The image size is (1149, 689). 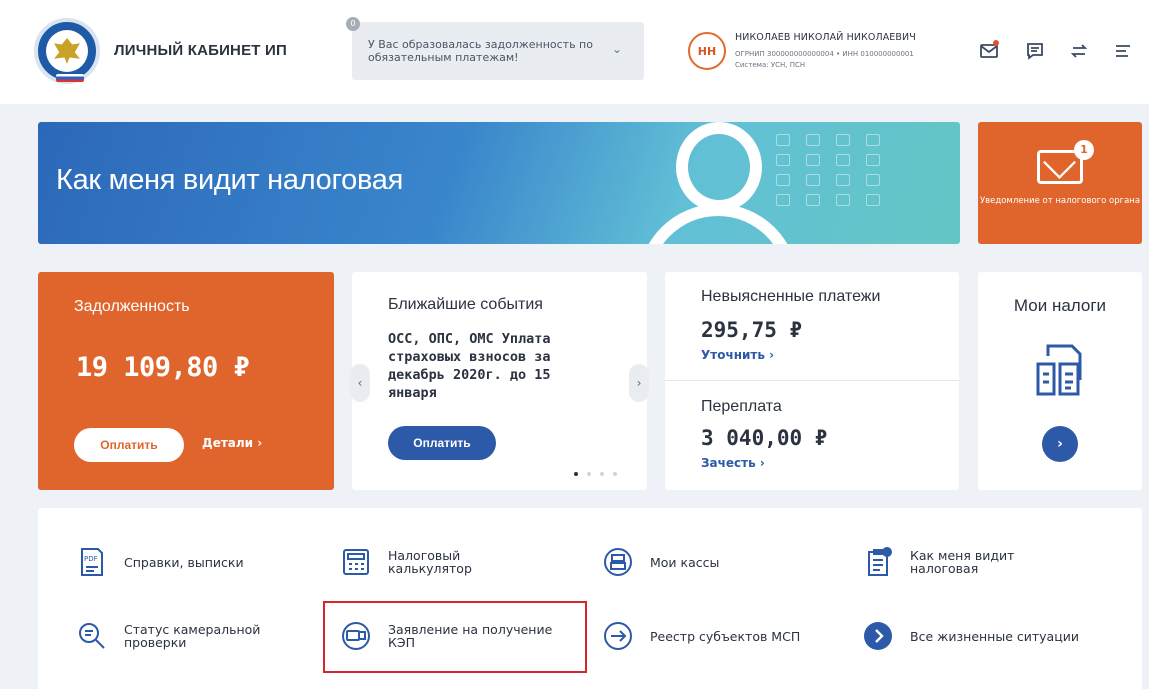 What do you see at coordinates (455, 637) in the screenshot?
I see `highlight-frame` at bounding box center [455, 637].